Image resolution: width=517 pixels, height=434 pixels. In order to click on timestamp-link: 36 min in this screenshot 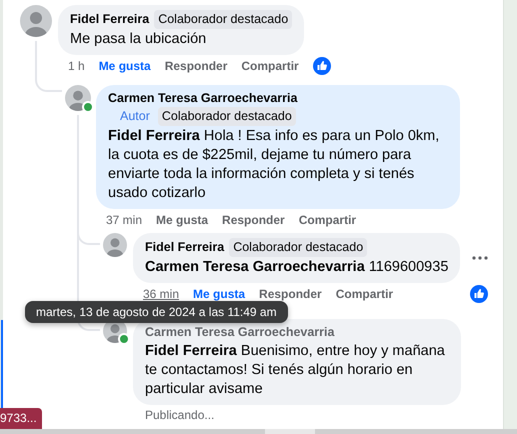, I will do `click(161, 294)`.